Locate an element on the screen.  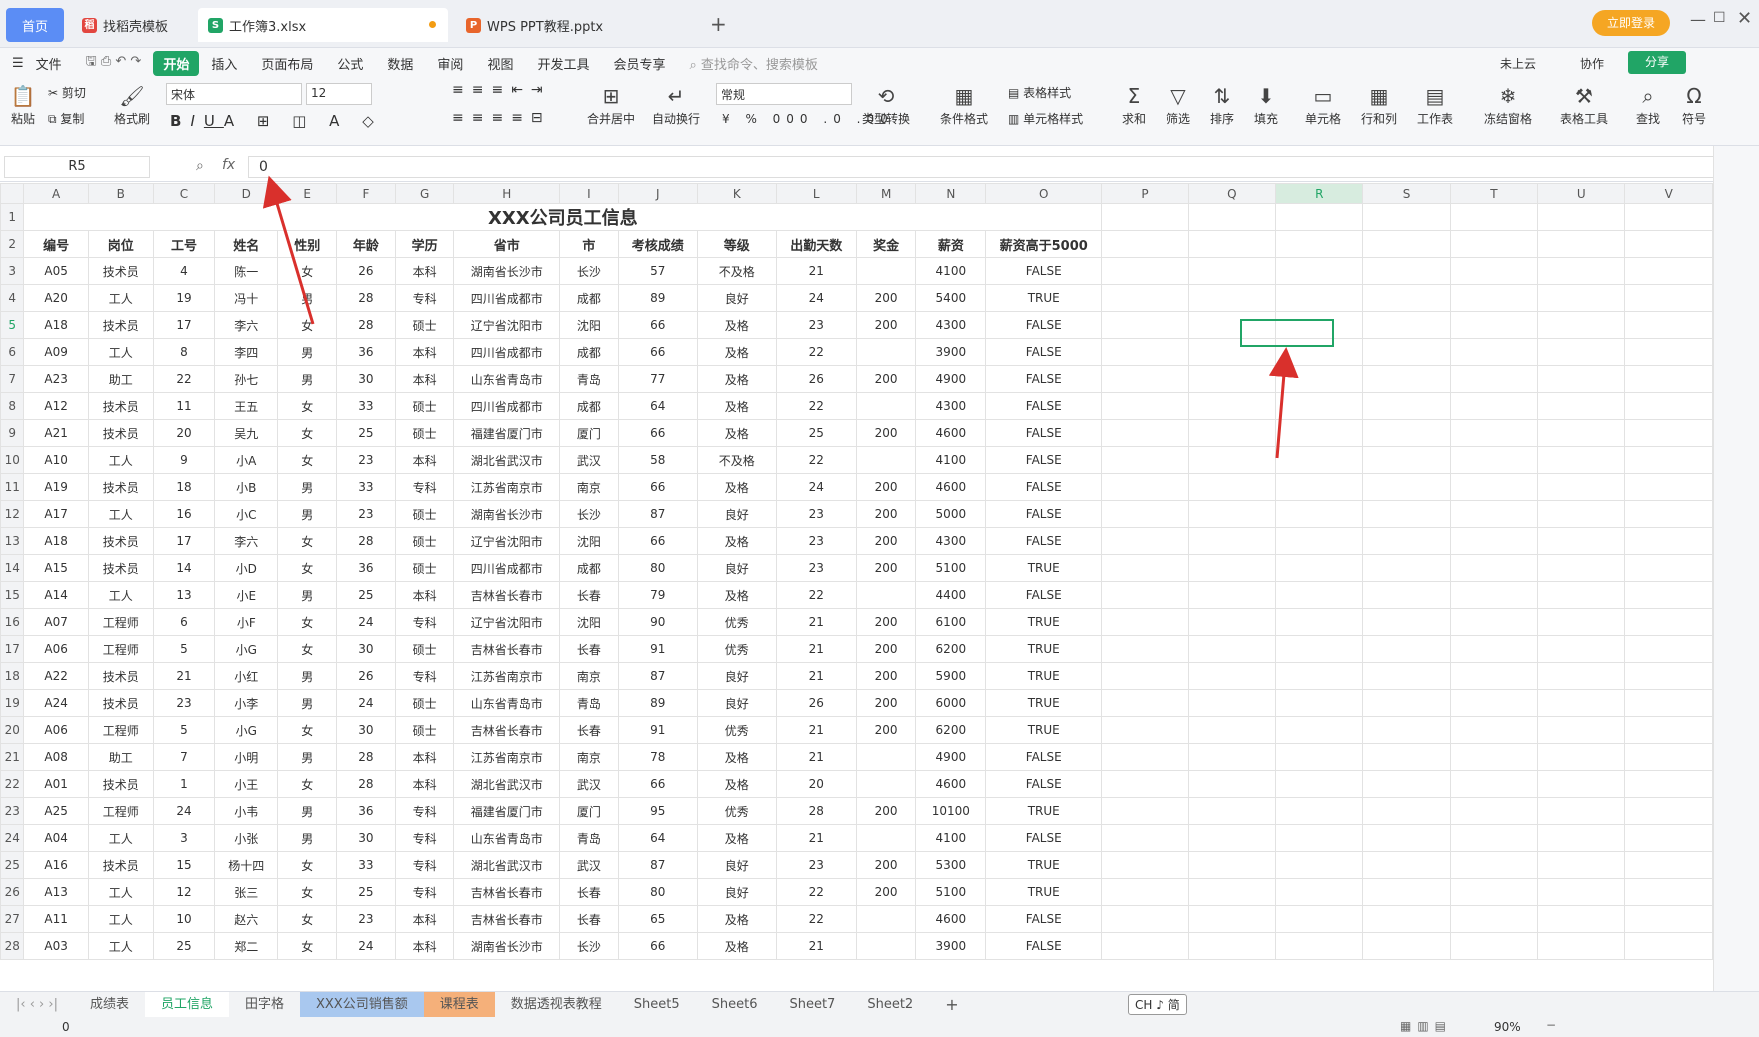
column-header: J is located at coordinates (657, 193).